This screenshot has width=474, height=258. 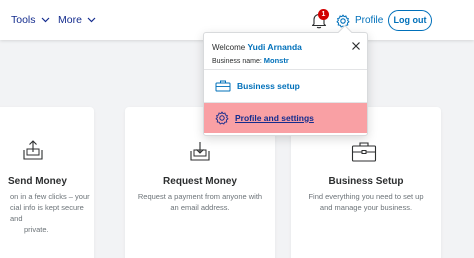 What do you see at coordinates (229, 47) in the screenshot?
I see `welcome-prefix: Welcome` at bounding box center [229, 47].